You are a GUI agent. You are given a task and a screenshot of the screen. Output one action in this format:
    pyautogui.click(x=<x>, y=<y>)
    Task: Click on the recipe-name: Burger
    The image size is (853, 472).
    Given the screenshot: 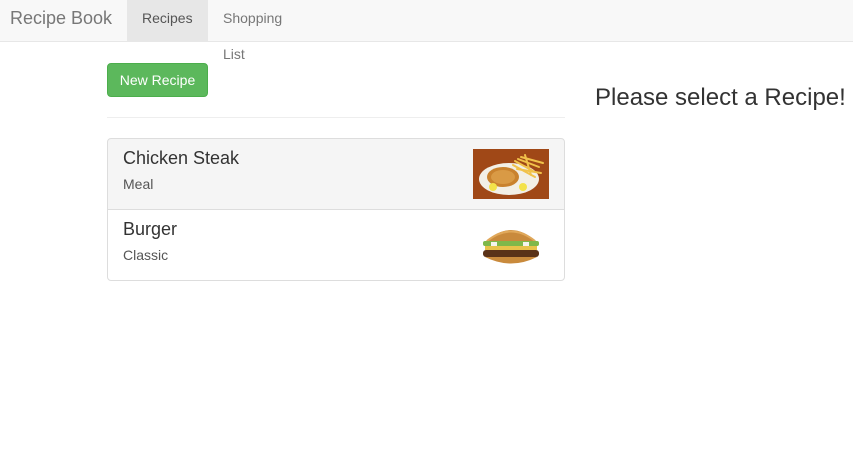 What is the action you would take?
    pyautogui.click(x=150, y=229)
    